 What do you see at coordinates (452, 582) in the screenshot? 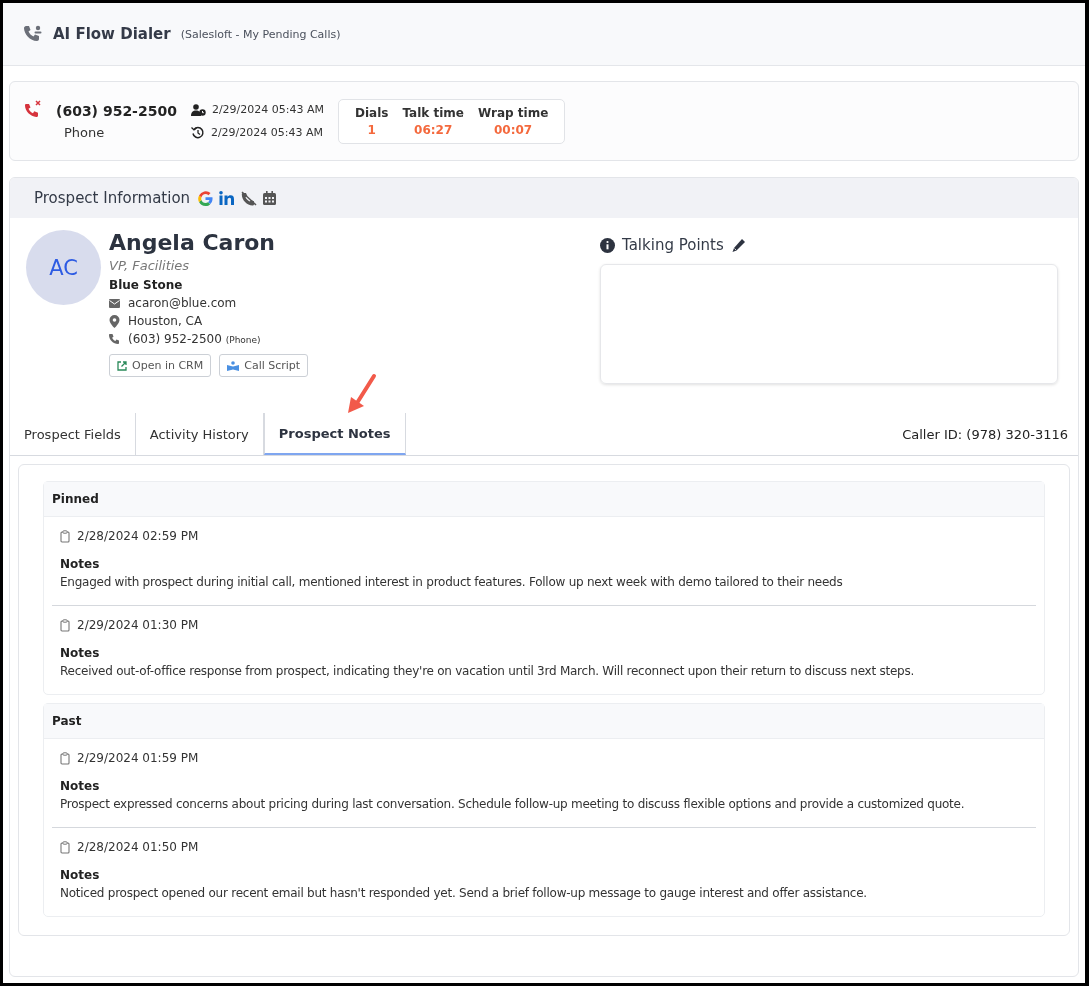
I see `note-text: Engaged with prospect during initial call, mentioned interest in product features. Follow up next week with demo tailored to their needs` at bounding box center [452, 582].